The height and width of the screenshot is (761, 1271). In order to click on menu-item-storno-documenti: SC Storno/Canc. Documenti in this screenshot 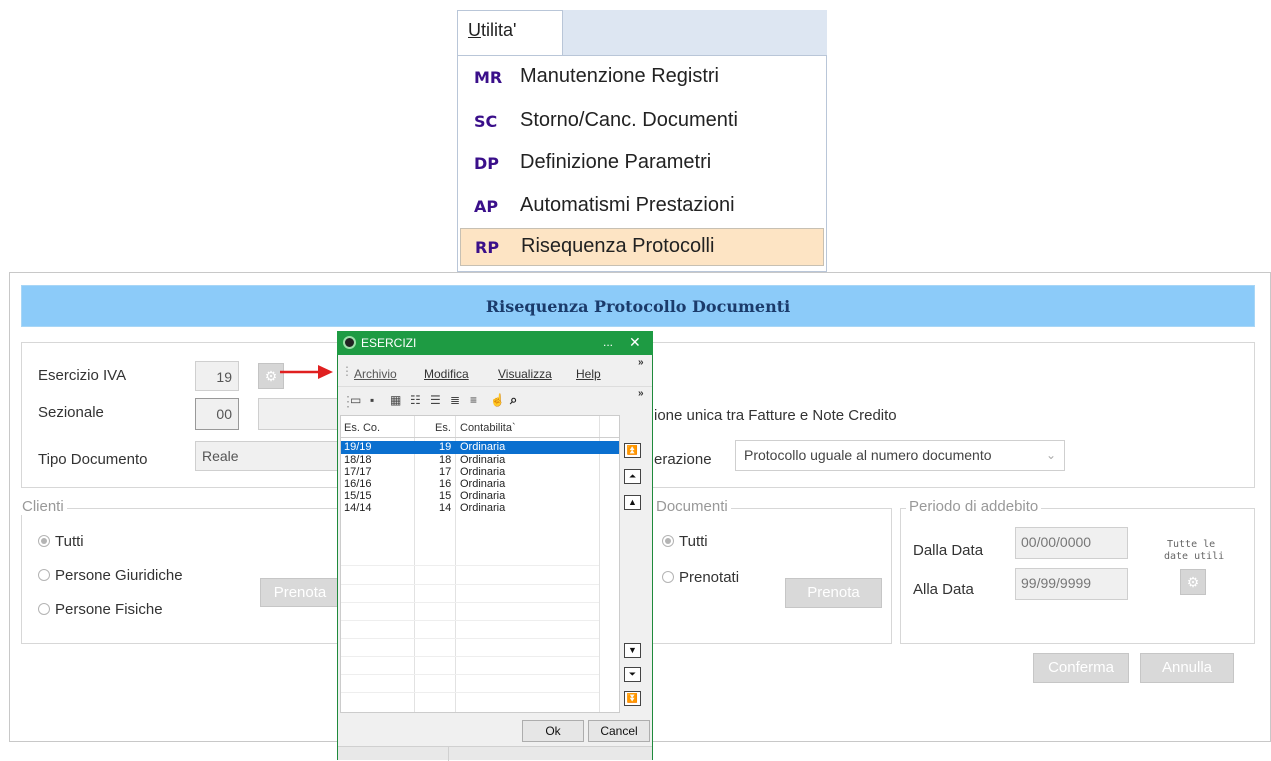, I will do `click(642, 122)`.